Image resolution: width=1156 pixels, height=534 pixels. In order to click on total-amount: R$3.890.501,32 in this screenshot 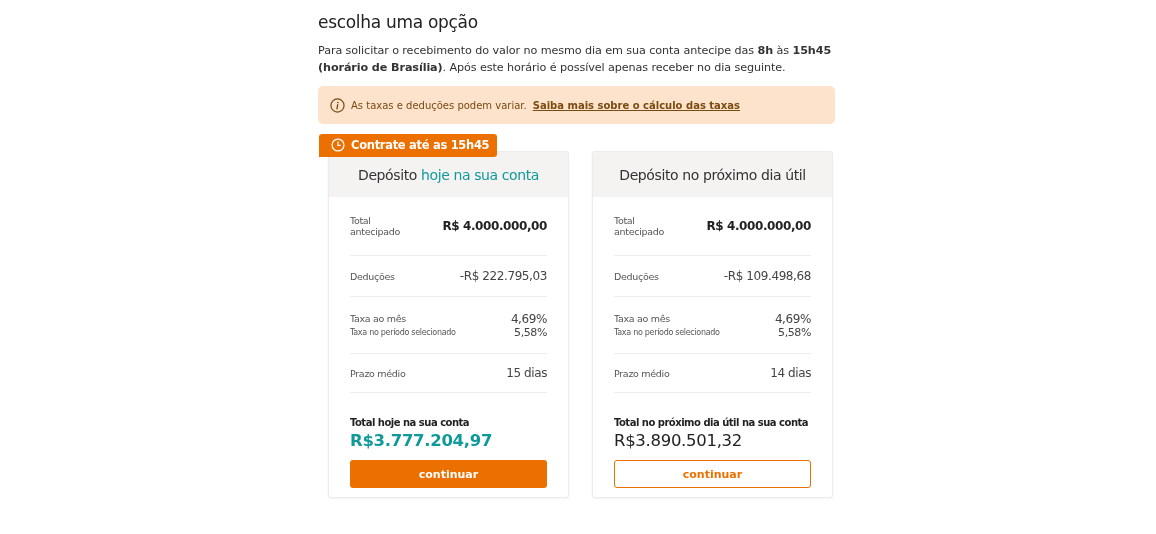, I will do `click(678, 440)`.